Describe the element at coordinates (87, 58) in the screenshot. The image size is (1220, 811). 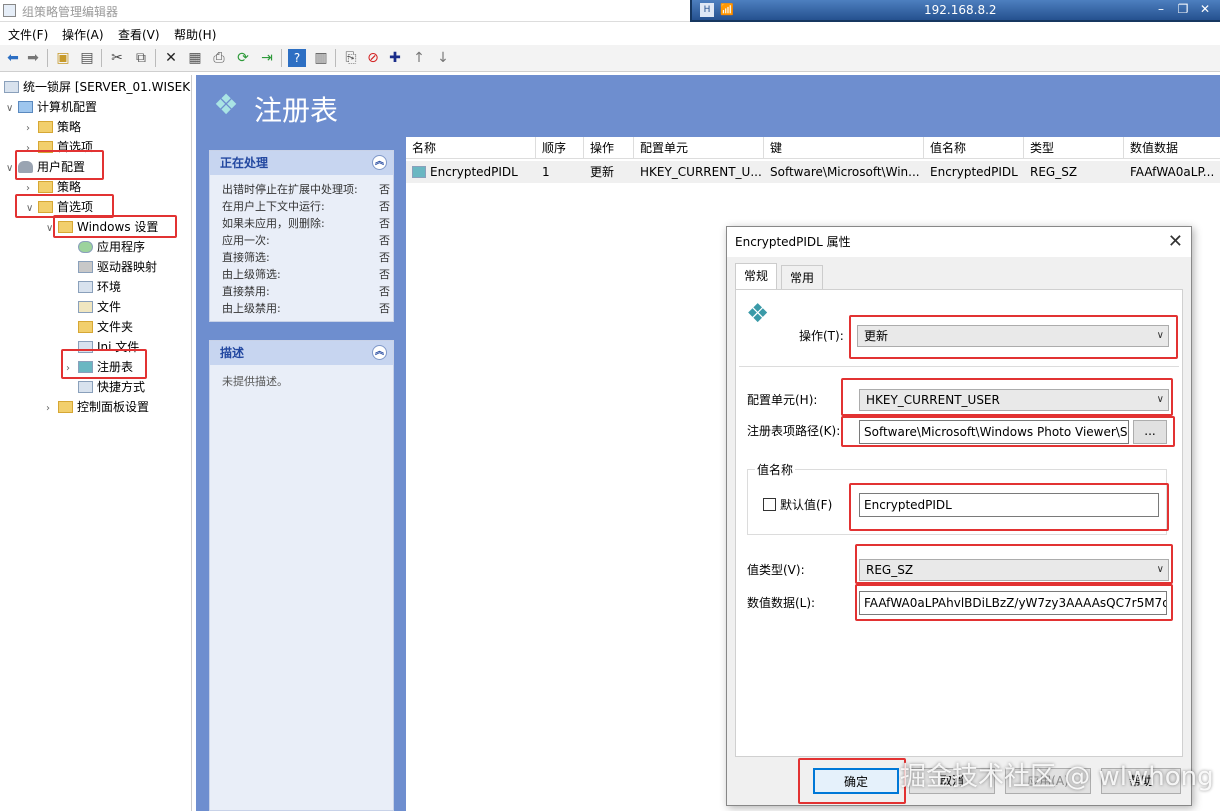
I see `show-tree-icon: ▤` at that location.